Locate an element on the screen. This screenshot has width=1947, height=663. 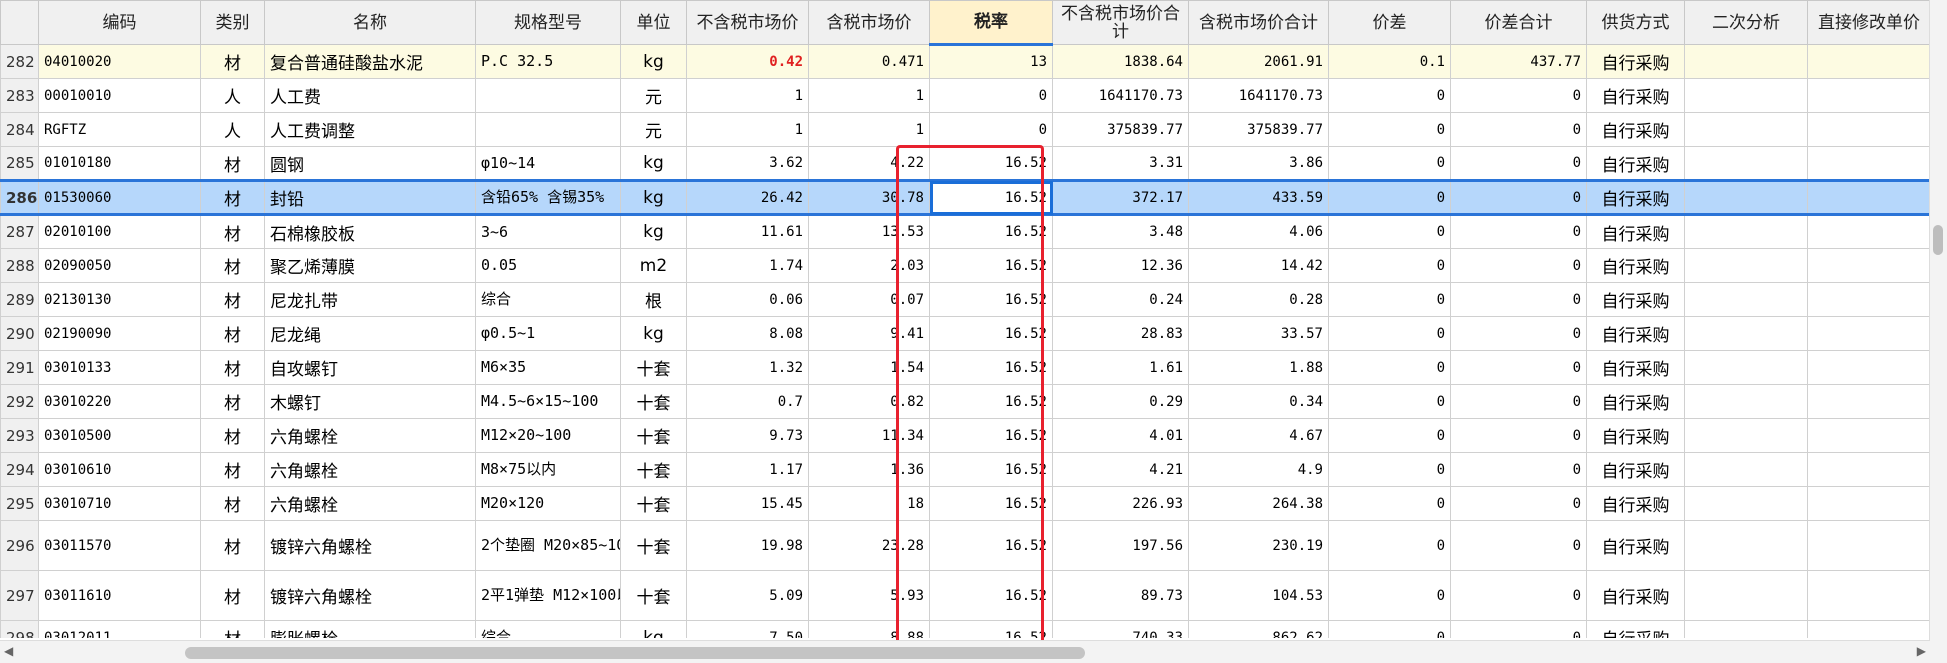
name-cell: 尼龙绳 is located at coordinates (370, 333).